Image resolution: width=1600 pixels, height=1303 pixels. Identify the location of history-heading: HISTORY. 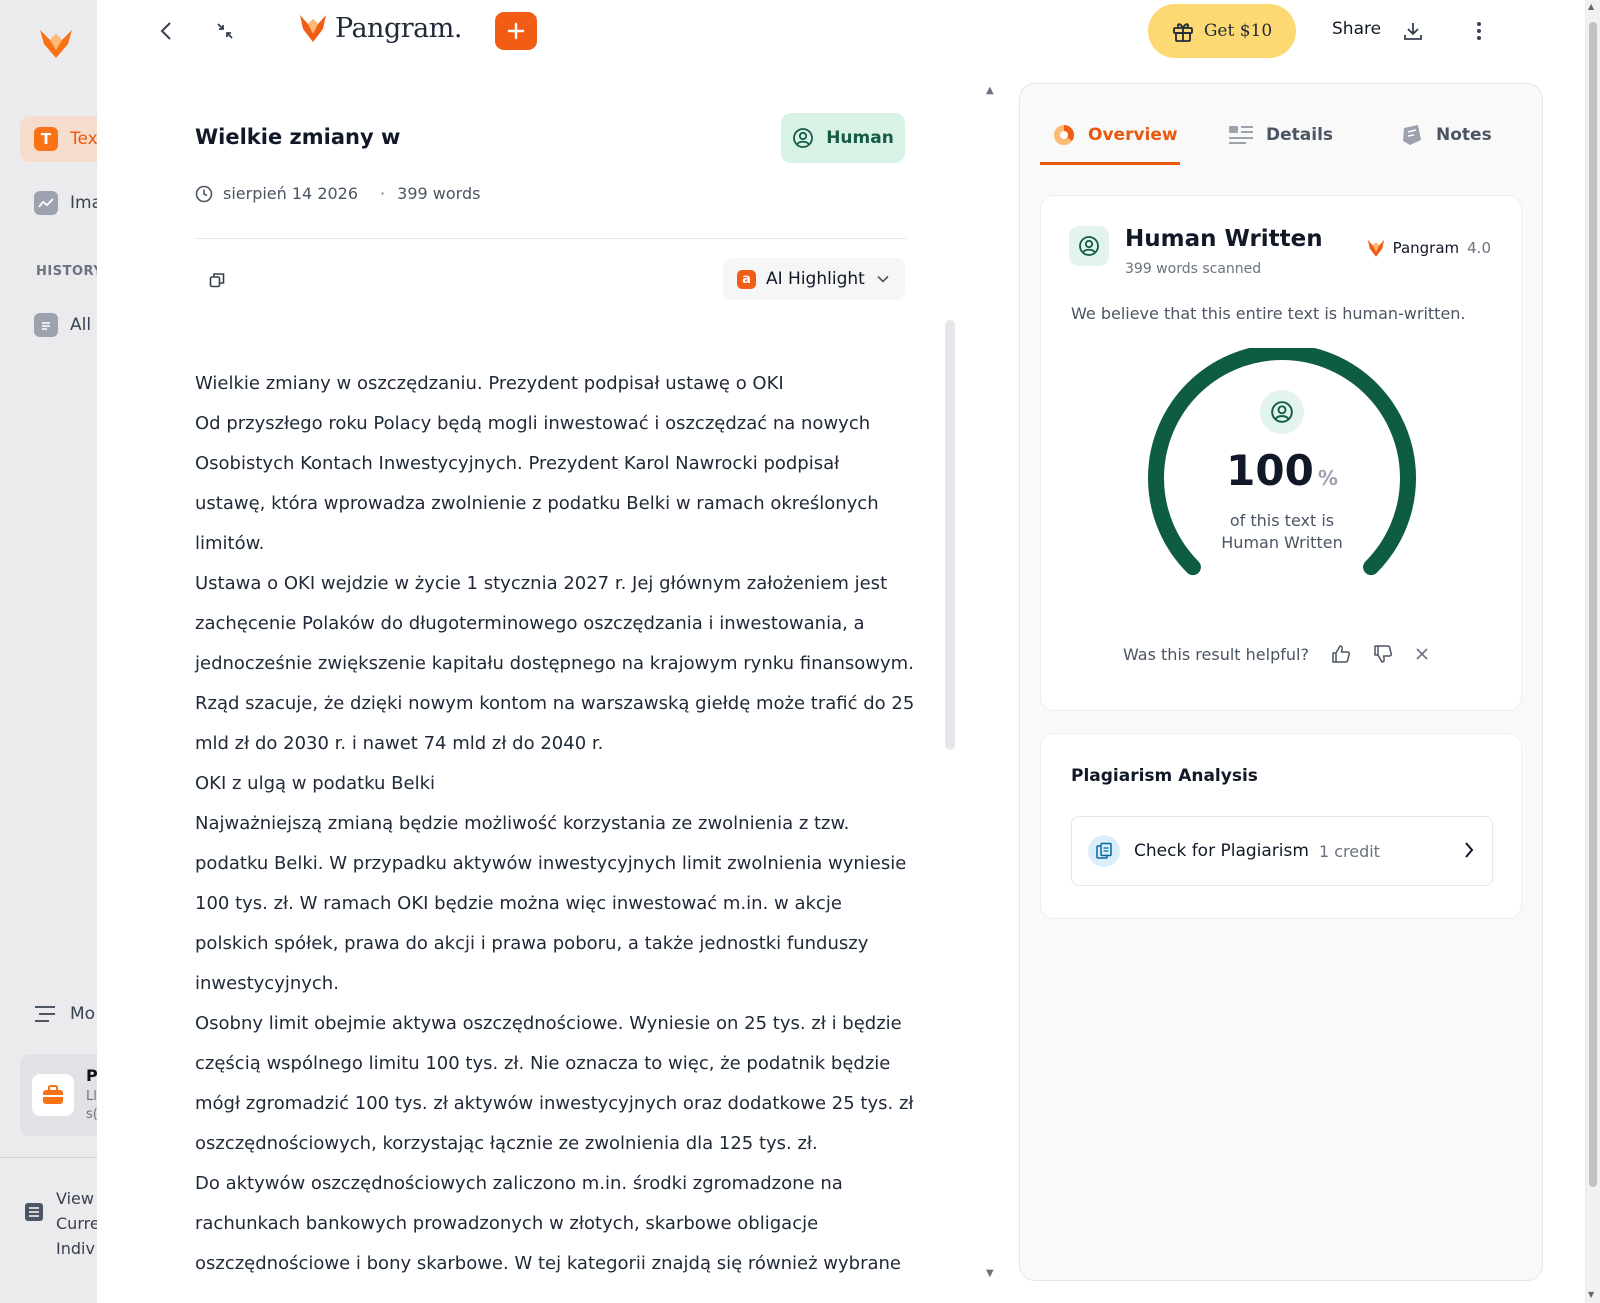
(68, 271).